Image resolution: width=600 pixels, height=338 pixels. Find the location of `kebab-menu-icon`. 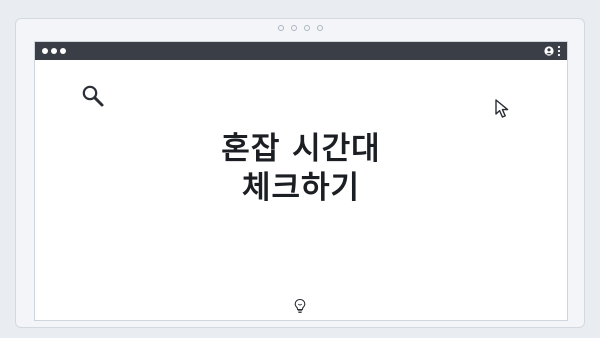

kebab-menu-icon is located at coordinates (559, 51).